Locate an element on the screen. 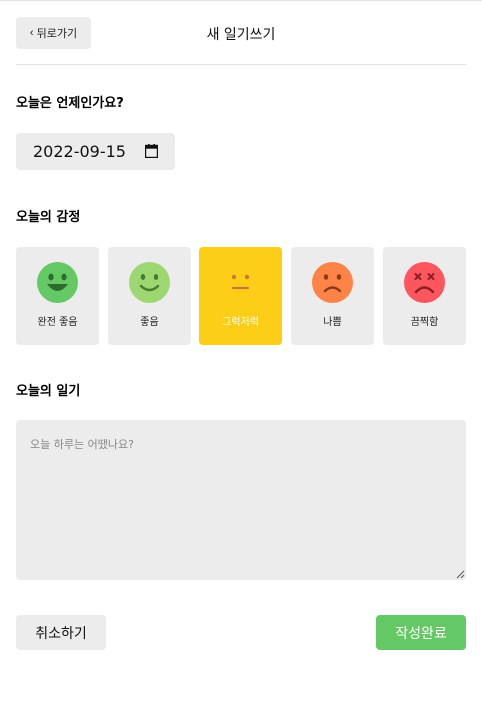  emotion-item-terrible: 끔찍함 is located at coordinates (424, 296).